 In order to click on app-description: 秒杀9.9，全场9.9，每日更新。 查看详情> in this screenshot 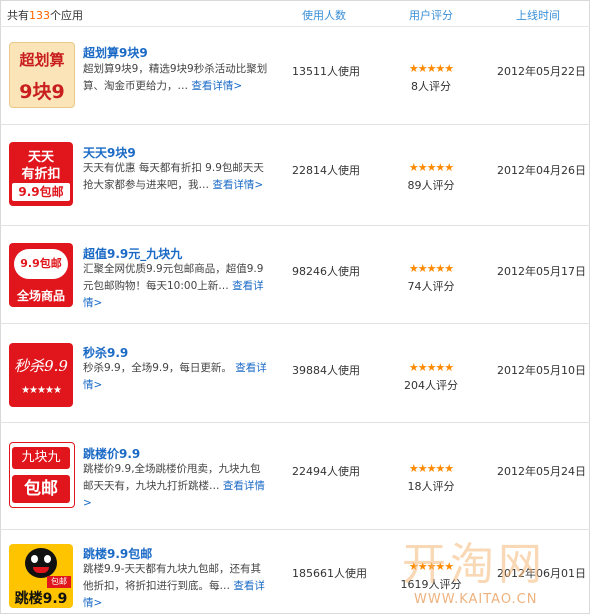, I will do `click(175, 376)`.